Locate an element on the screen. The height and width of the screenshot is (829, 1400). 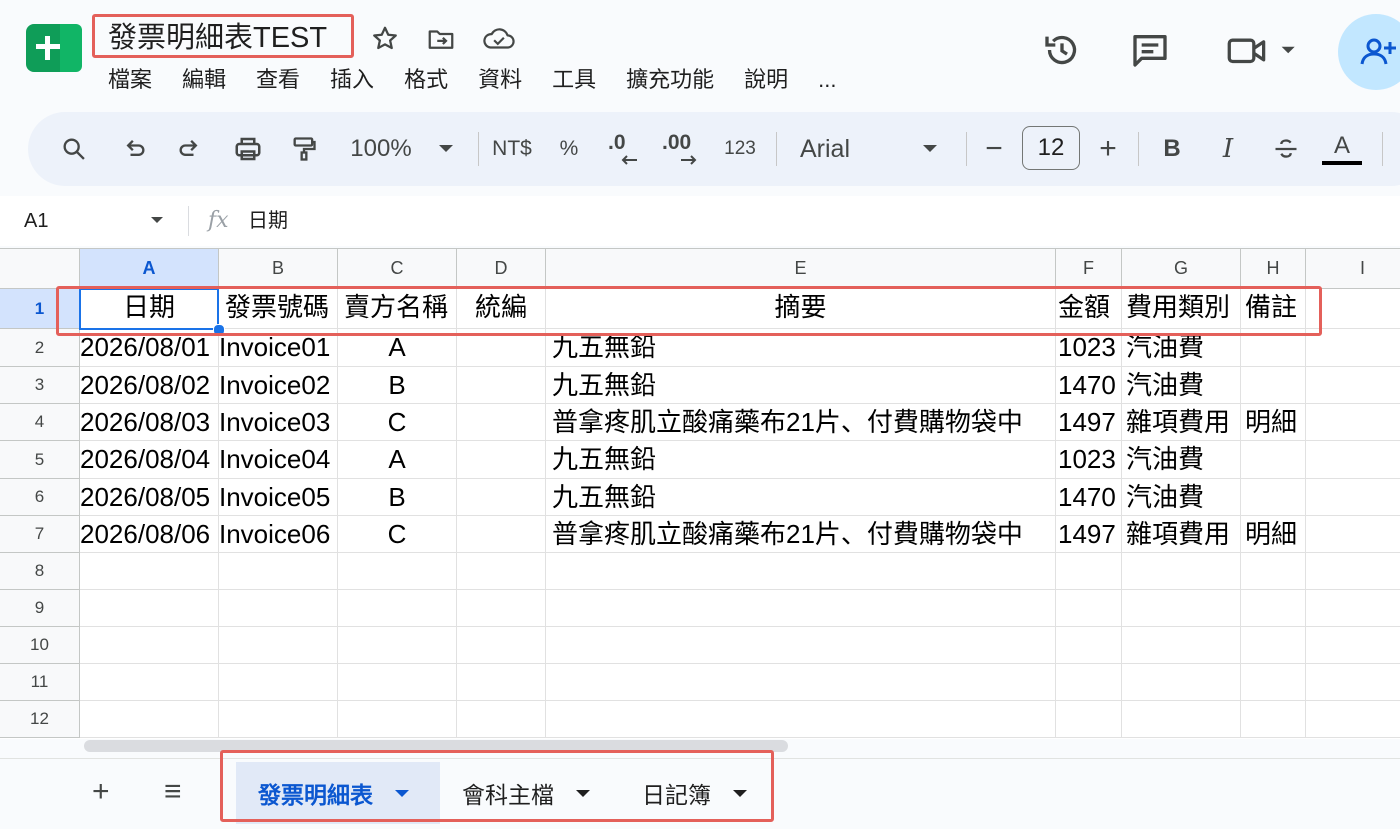
column-header: A is located at coordinates (149, 269).